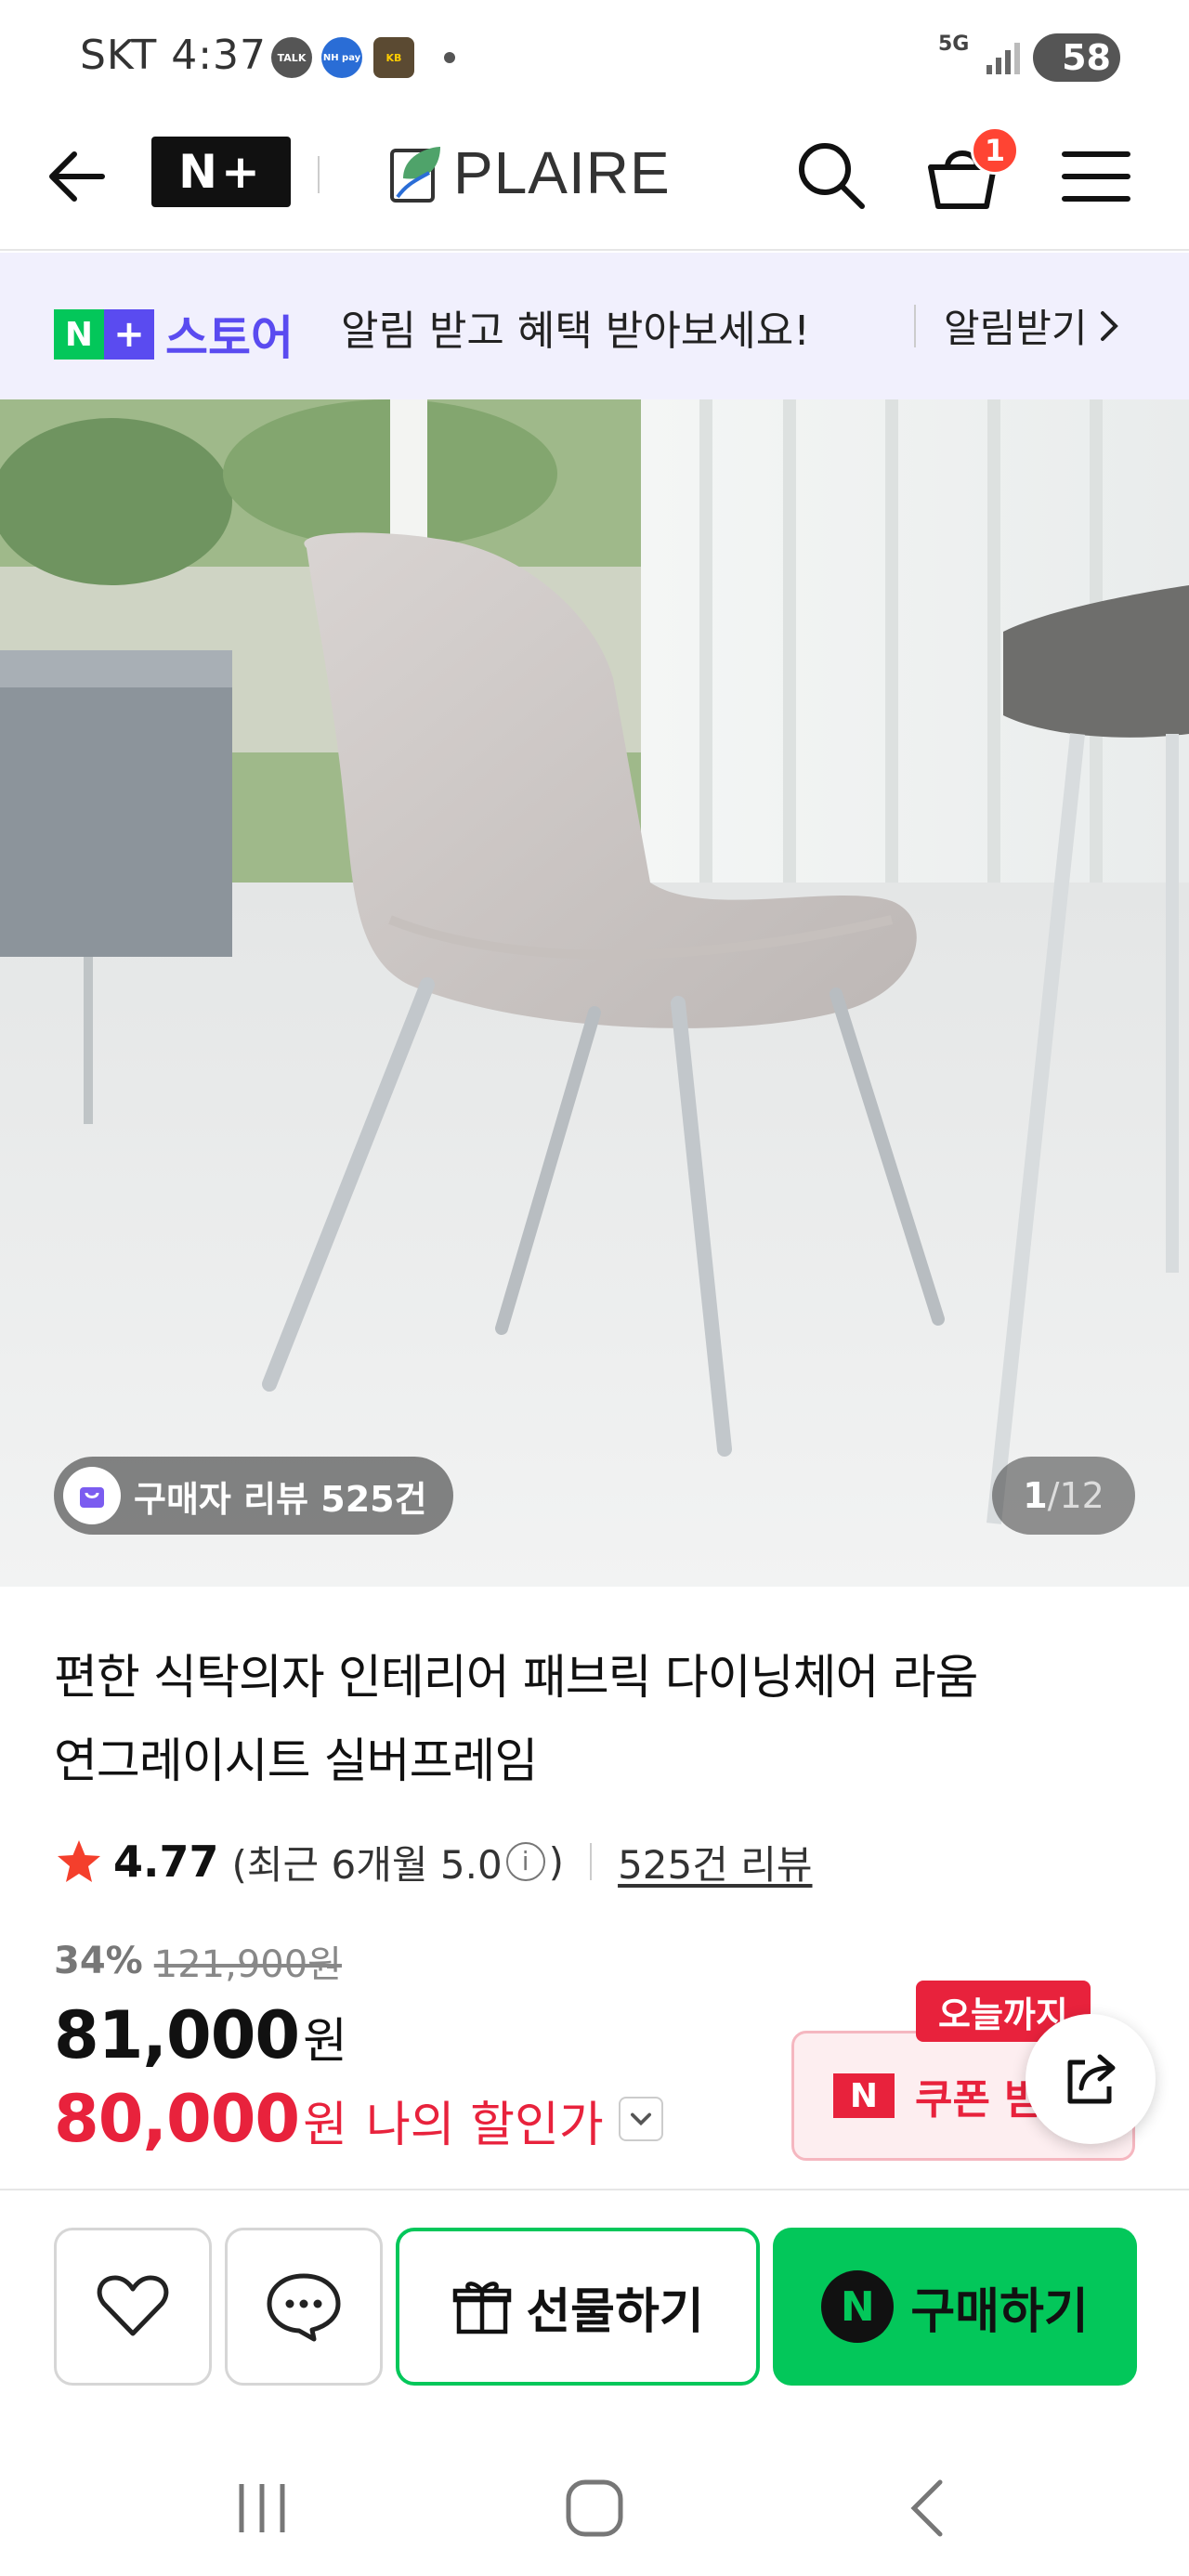 This screenshot has width=1189, height=2576. I want to click on nplus-logo: N+, so click(221, 172).